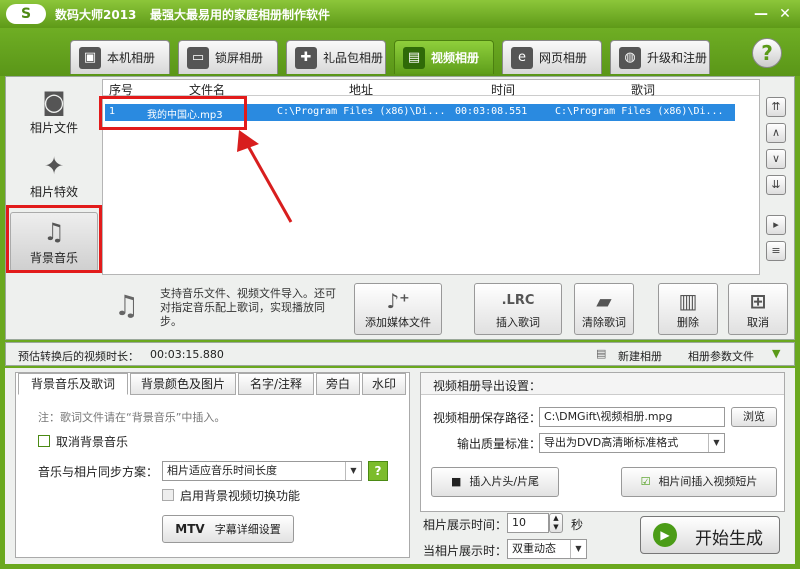 This screenshot has height=569, width=800. I want to click on display-time-stepper: ▲ ▼, so click(556, 523).